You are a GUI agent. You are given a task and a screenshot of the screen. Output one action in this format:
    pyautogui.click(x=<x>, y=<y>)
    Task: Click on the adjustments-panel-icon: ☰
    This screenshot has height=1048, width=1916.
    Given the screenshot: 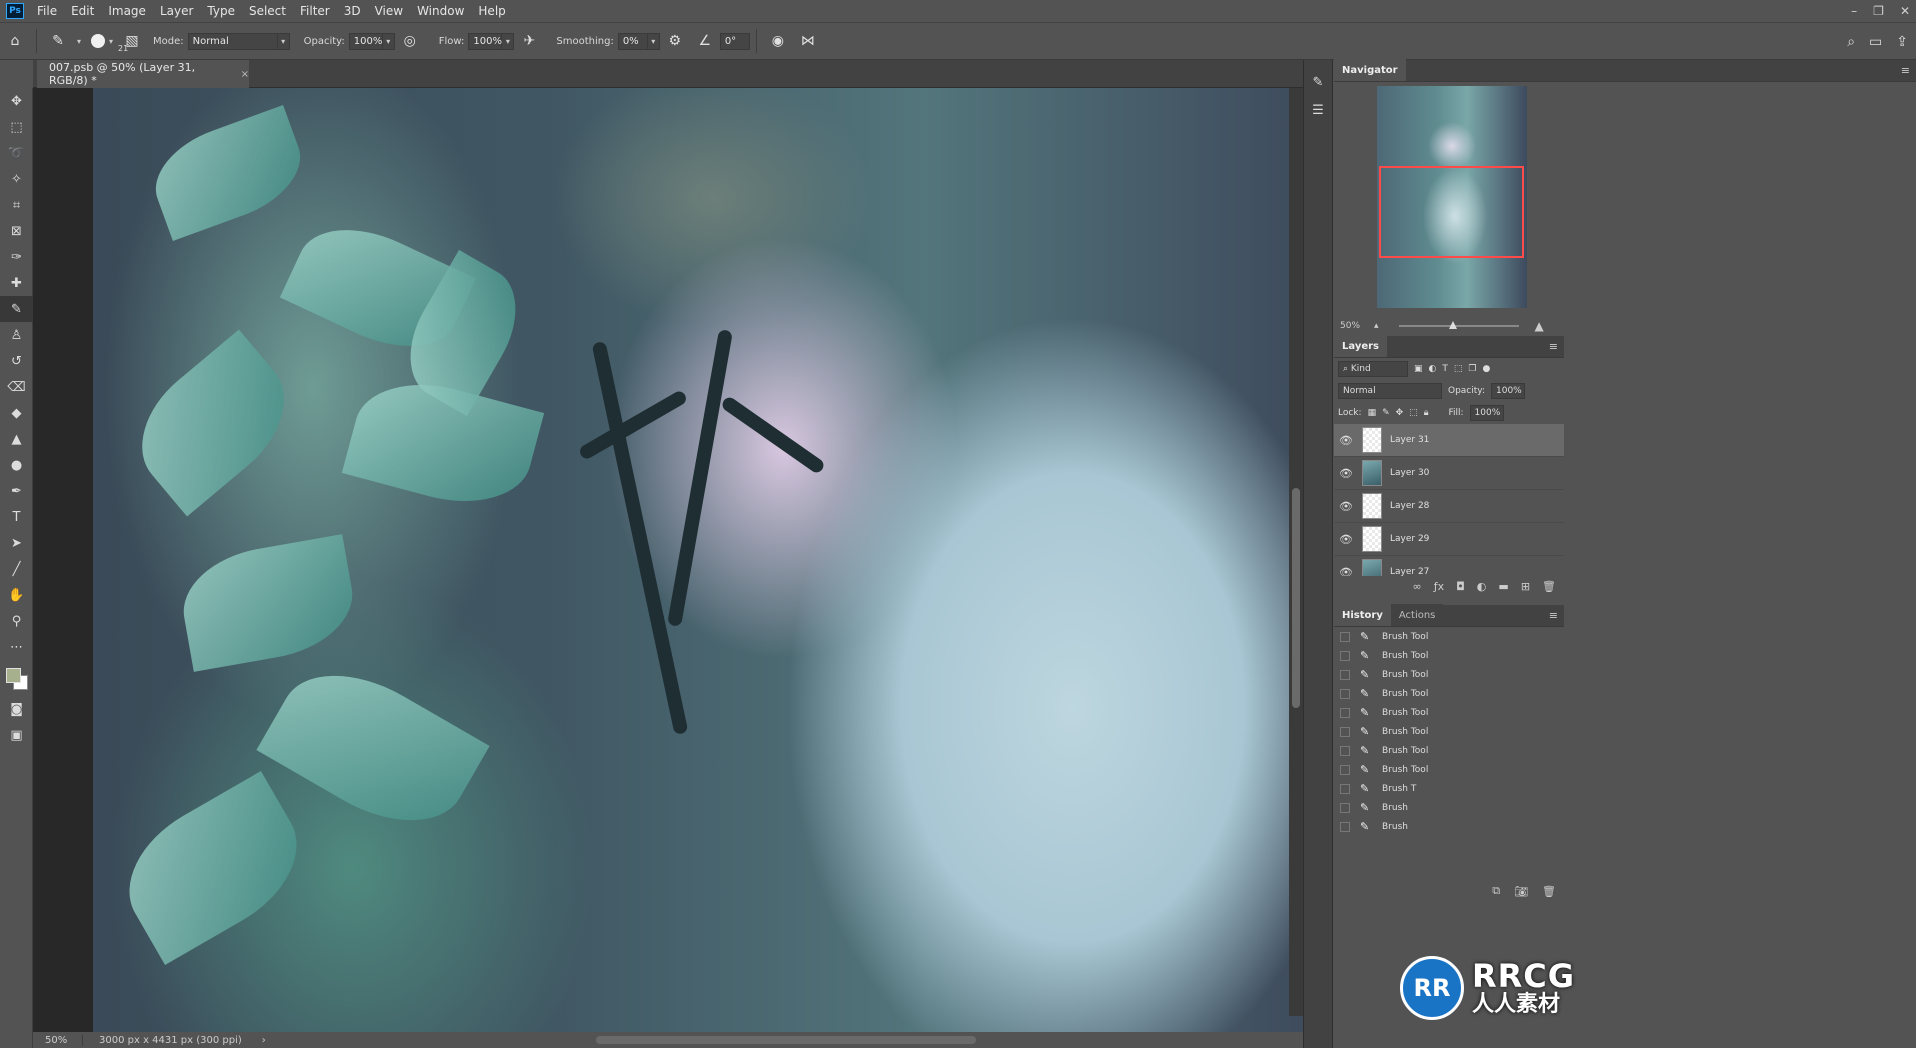 What is the action you would take?
    pyautogui.click(x=1318, y=110)
    